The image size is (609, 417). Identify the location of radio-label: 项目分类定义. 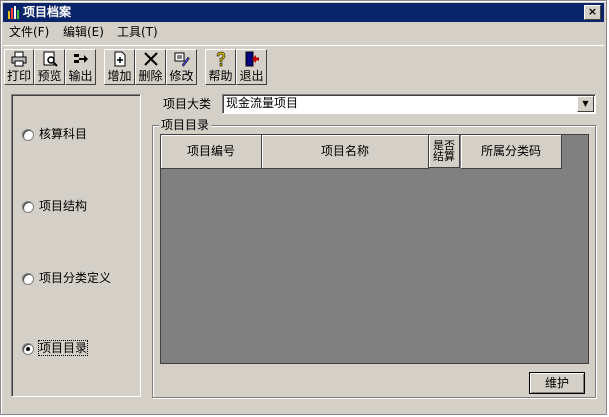
(75, 278).